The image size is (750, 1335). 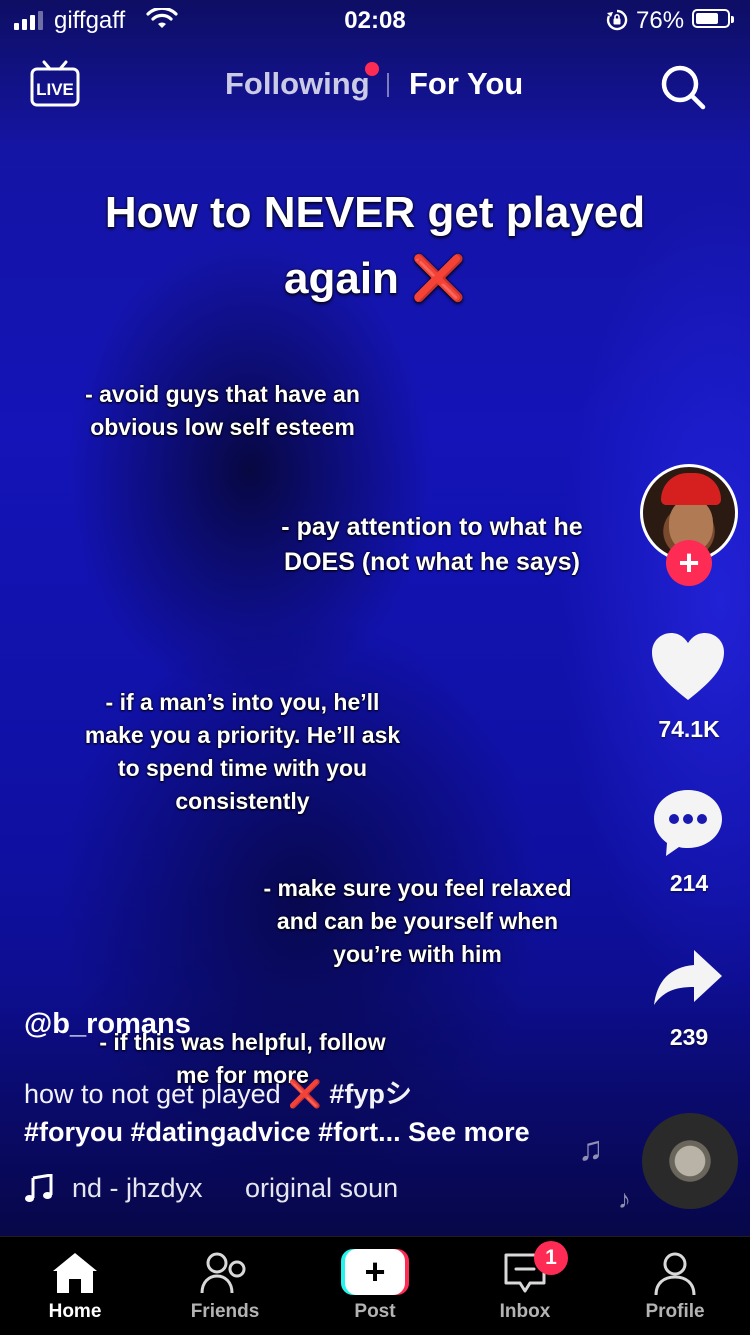 I want to click on music-disc, so click(x=690, y=1161).